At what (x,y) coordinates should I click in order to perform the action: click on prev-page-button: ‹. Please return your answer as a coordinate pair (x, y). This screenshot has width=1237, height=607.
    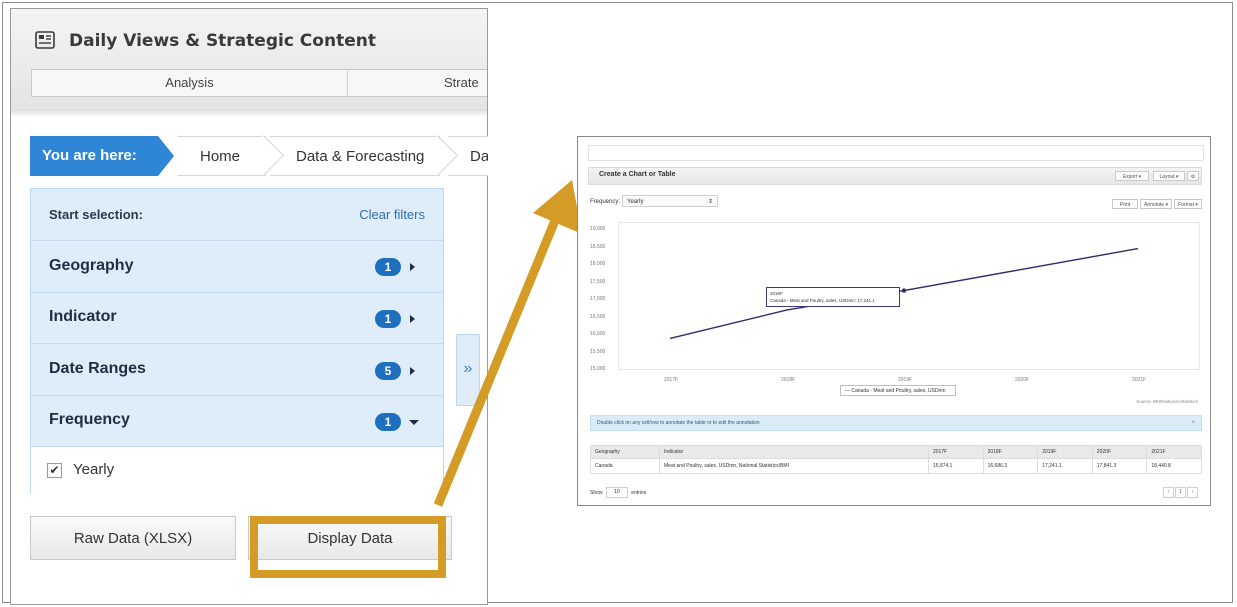
    Looking at the image, I should click on (1168, 492).